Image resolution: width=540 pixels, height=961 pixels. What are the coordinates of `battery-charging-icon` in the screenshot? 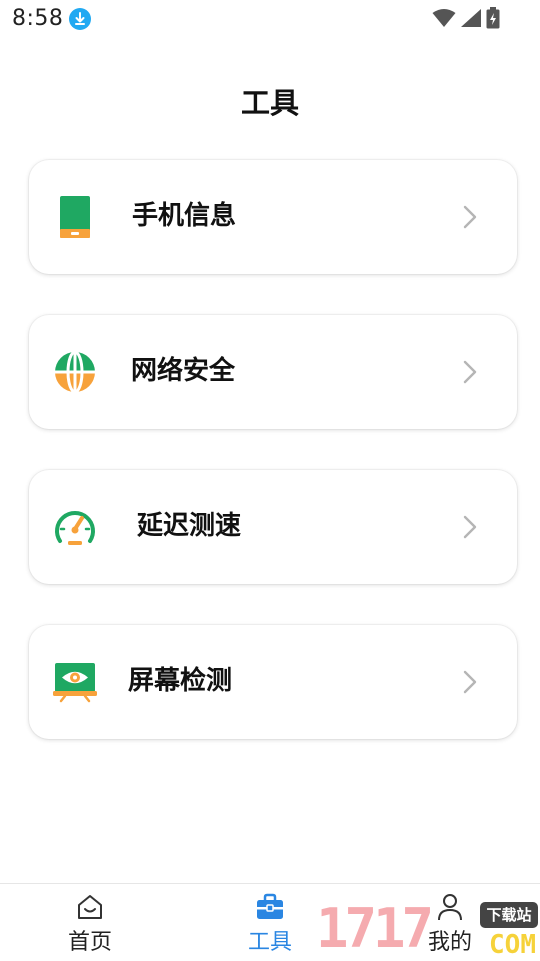 It's located at (493, 18).